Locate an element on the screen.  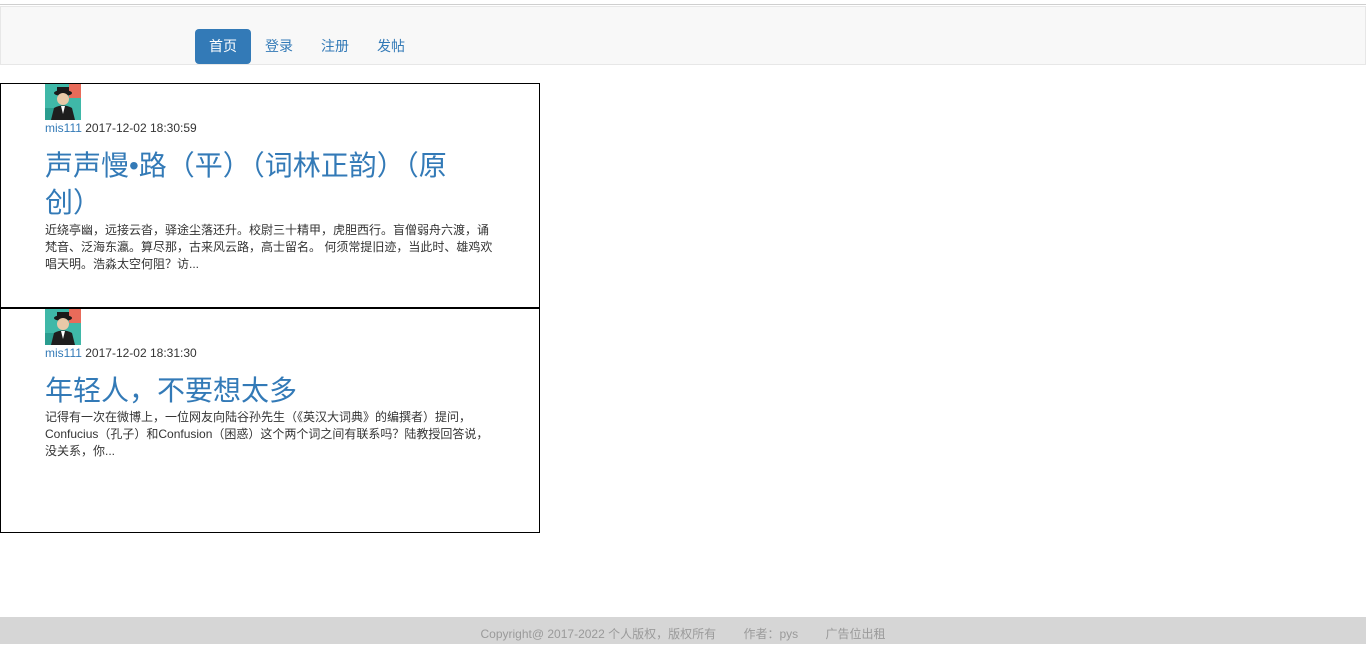
top-border is located at coordinates (683, 2).